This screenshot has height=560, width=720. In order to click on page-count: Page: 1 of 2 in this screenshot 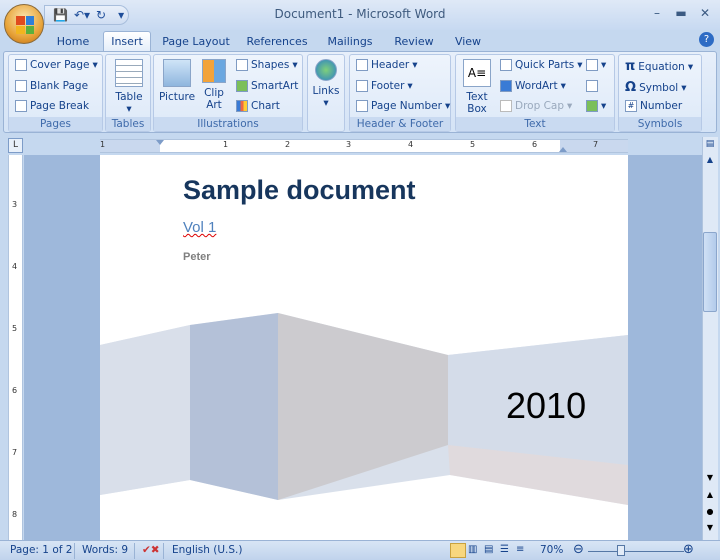, I will do `click(41, 550)`.